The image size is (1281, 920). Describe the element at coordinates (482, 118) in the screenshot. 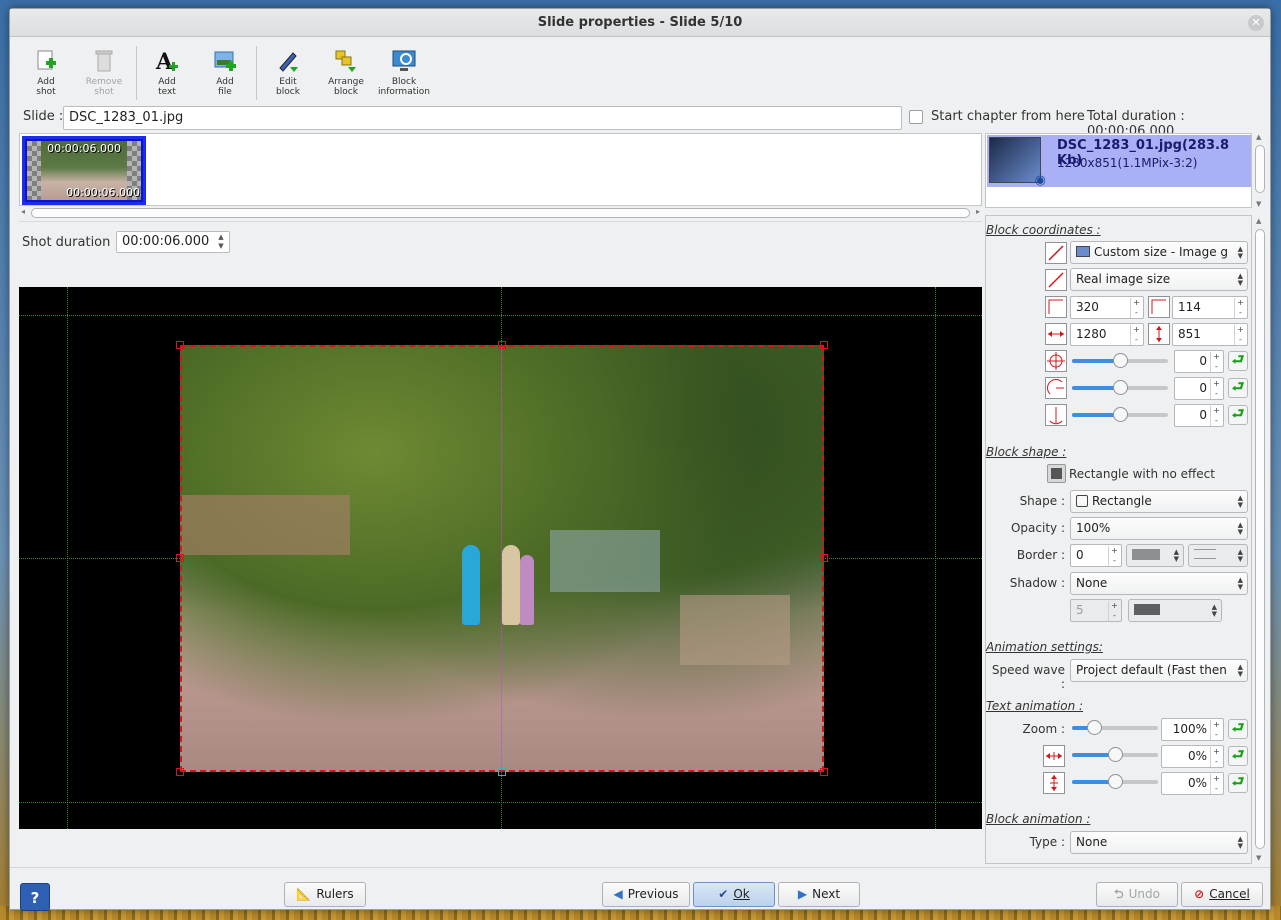

I see `slide-name-input: DSC_1283_01.jpg` at that location.